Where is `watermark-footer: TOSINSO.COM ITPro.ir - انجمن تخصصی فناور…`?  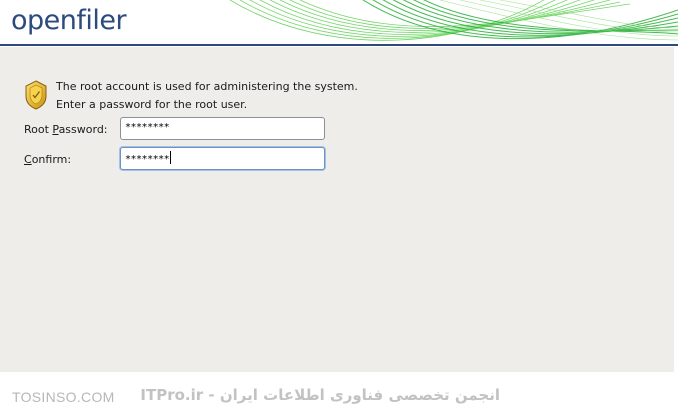 watermark-footer: TOSINSO.COM ITPro.ir - انجمن تخصصی فناور… is located at coordinates (339, 394).